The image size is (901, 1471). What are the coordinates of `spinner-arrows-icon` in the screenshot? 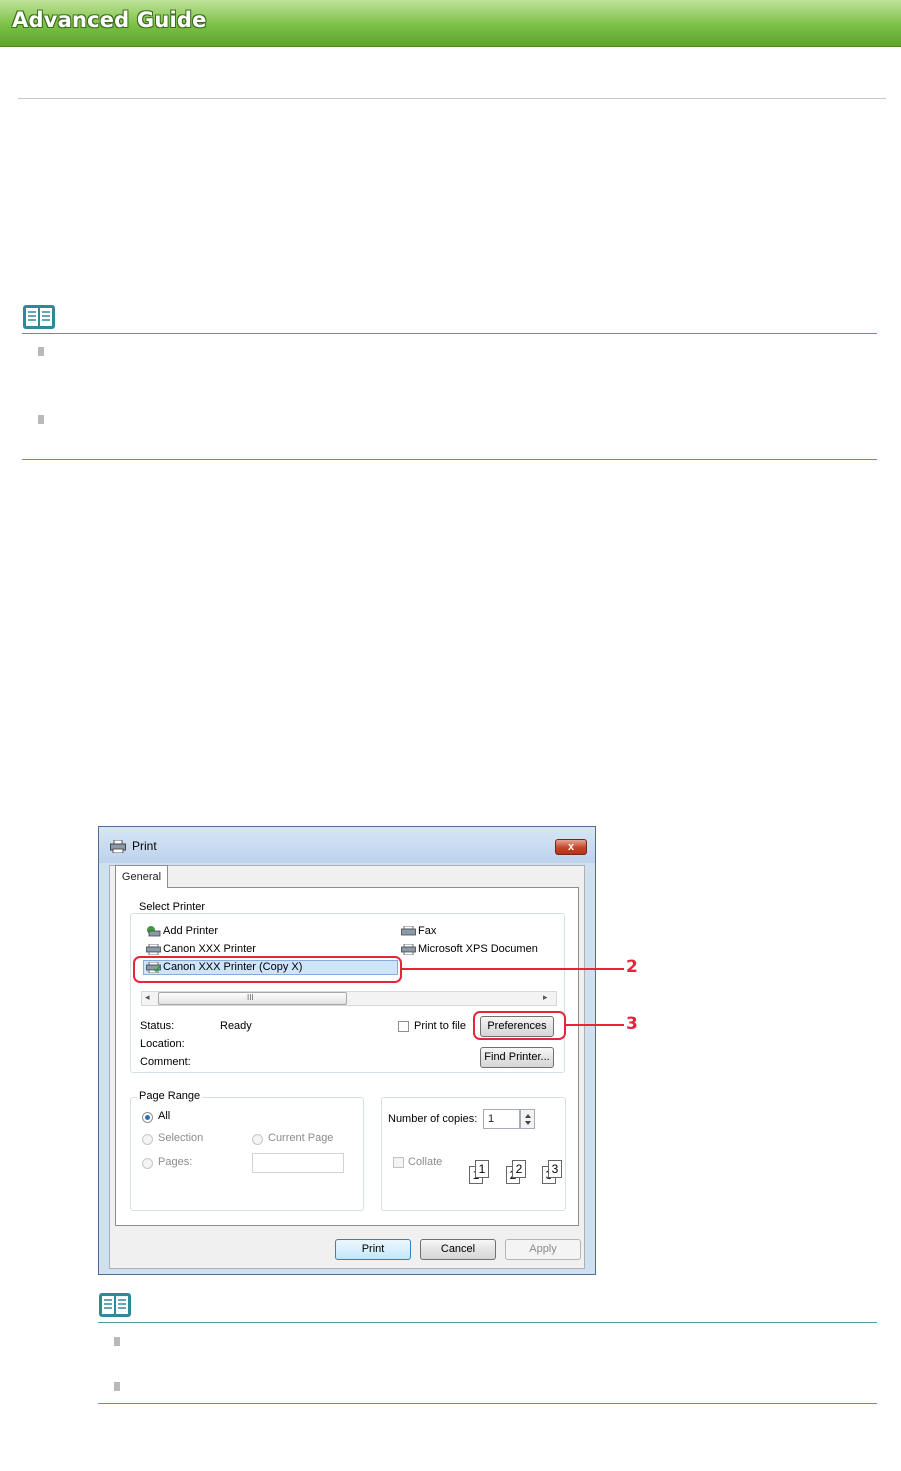 It's located at (528, 1119).